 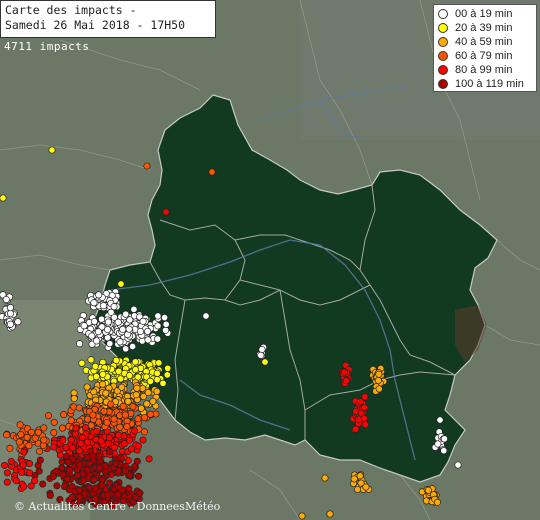 What do you see at coordinates (47, 46) in the screenshot?
I see `impact-count: 4711 impacts` at bounding box center [47, 46].